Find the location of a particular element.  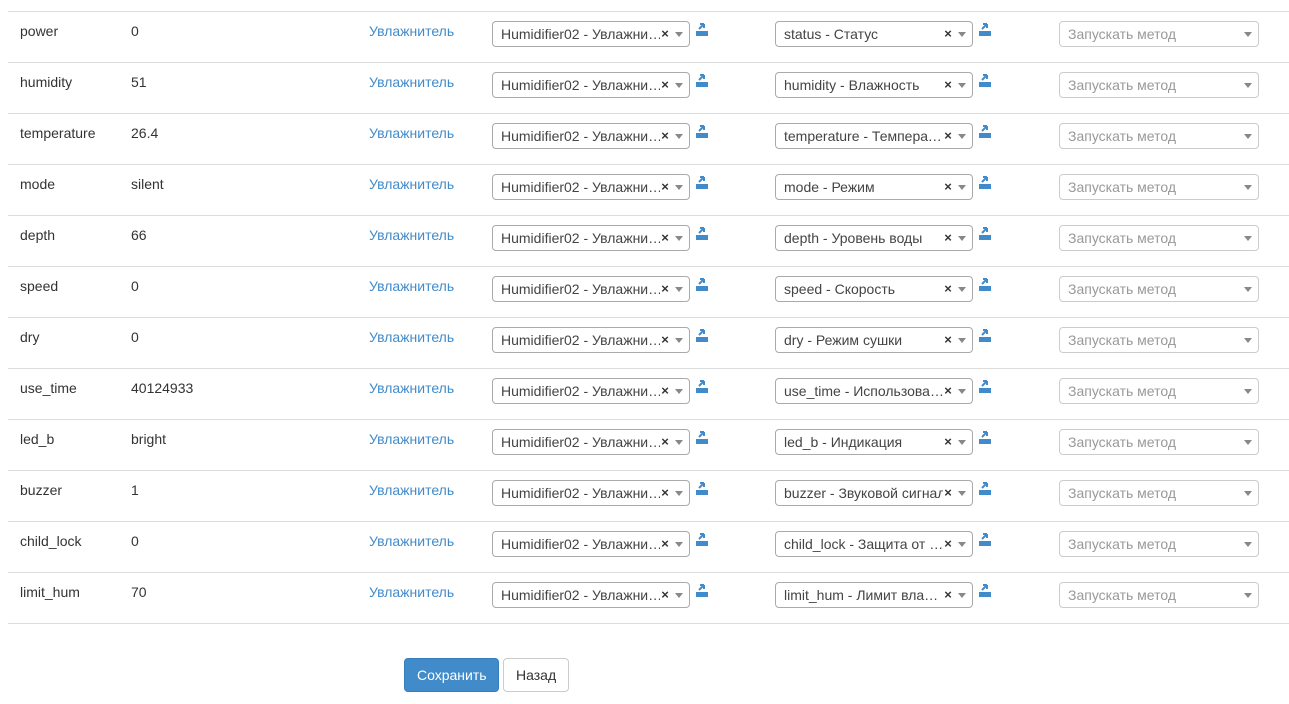

back-button: Назад is located at coordinates (536, 675).